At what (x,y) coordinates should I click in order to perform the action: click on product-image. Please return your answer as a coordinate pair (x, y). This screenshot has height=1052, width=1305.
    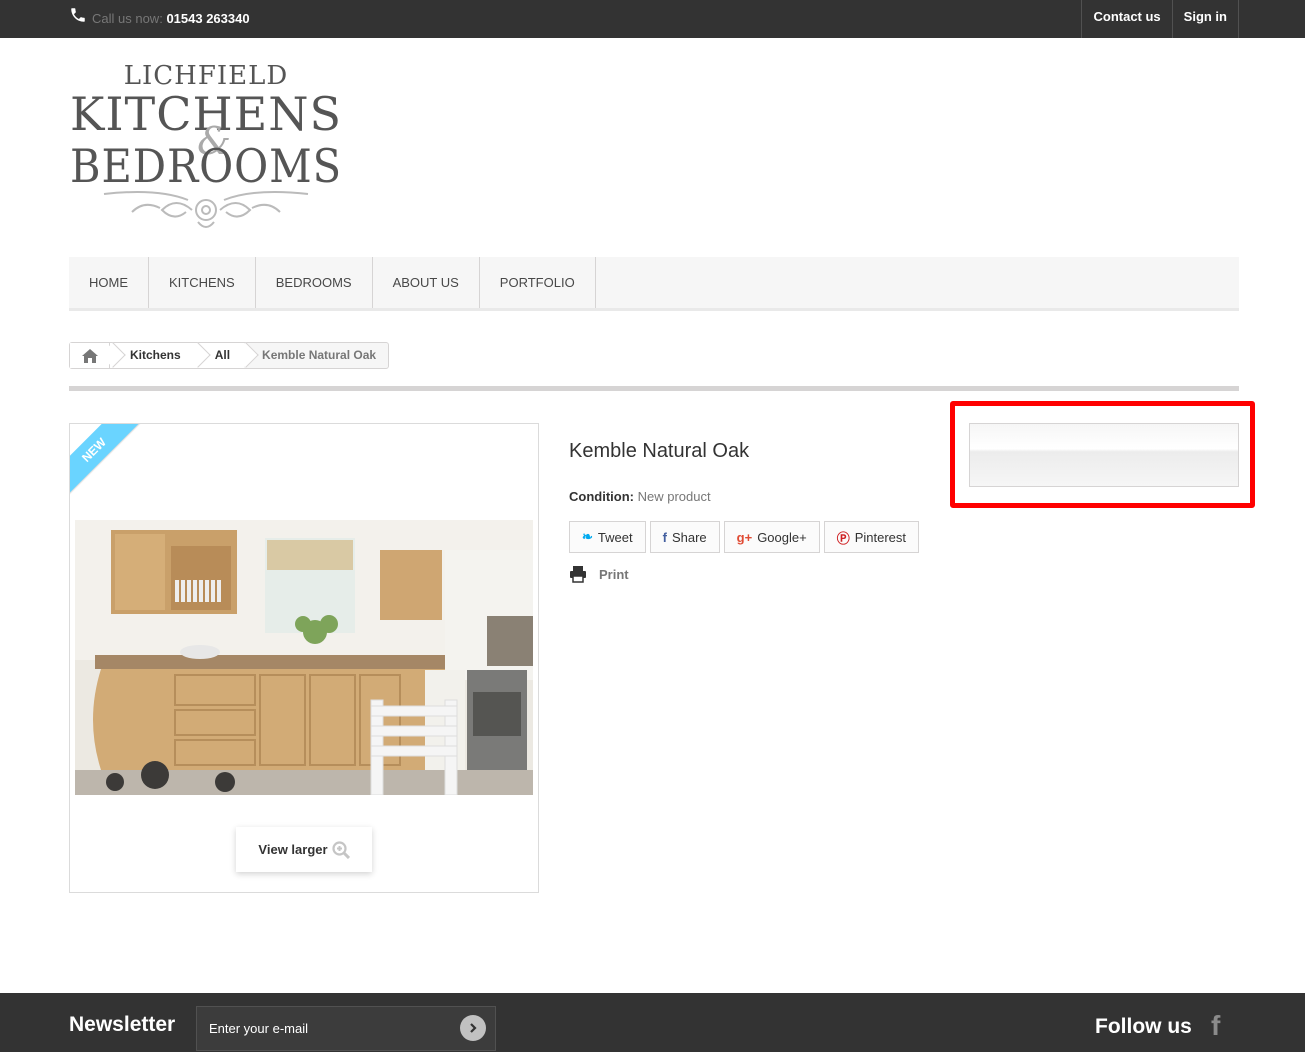
    Looking at the image, I should click on (304, 657).